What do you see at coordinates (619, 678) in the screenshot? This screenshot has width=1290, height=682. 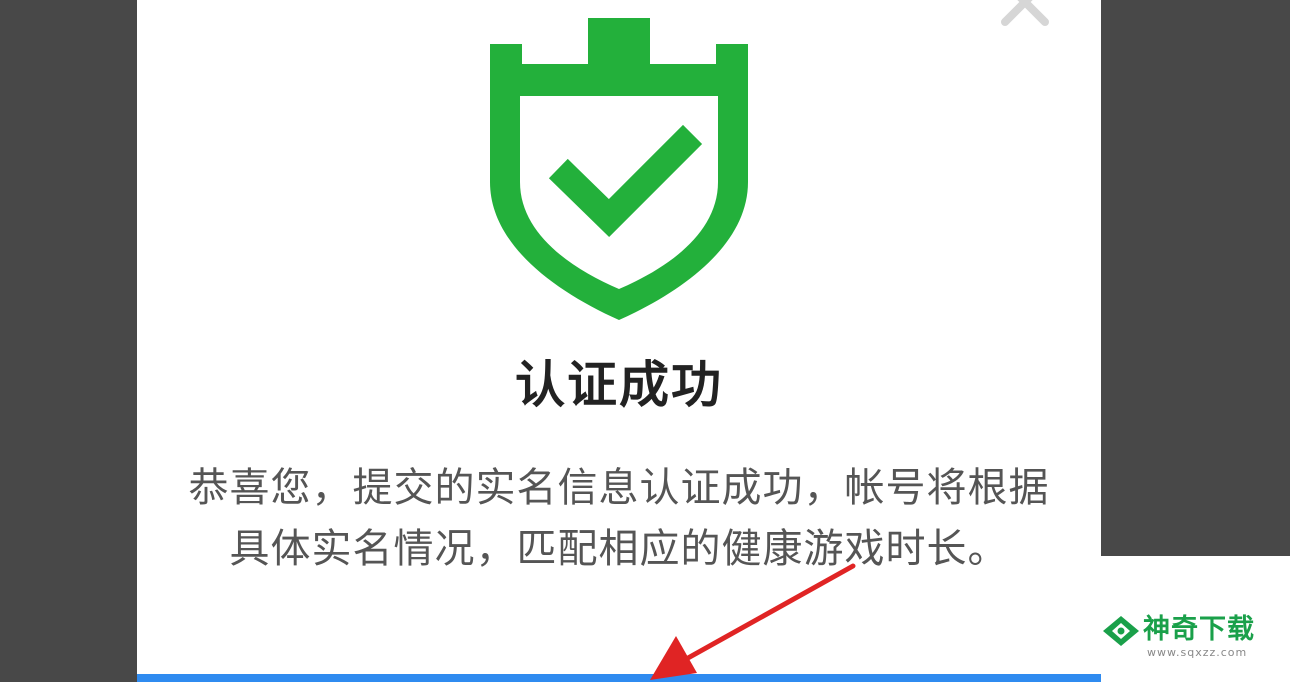 I see `confirm-button` at bounding box center [619, 678].